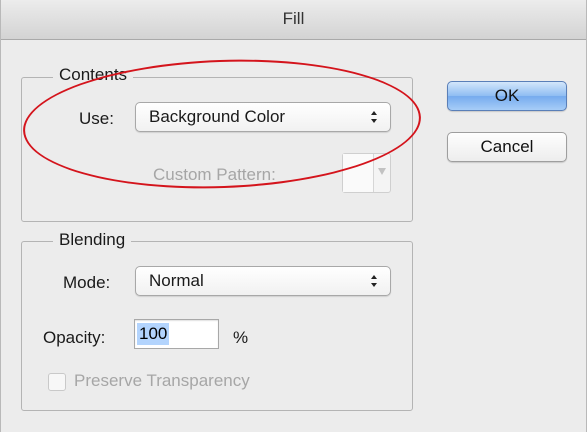 Image resolution: width=587 pixels, height=432 pixels. Describe the element at coordinates (241, 337) in the screenshot. I see `opacity-unit: %` at that location.